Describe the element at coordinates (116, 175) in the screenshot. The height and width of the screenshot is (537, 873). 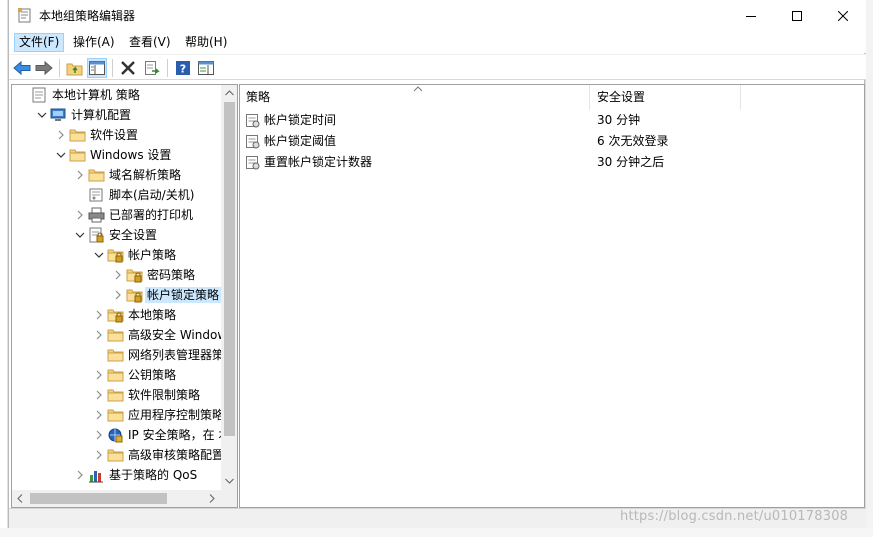
I see `tree-node: 域名解析策略` at that location.